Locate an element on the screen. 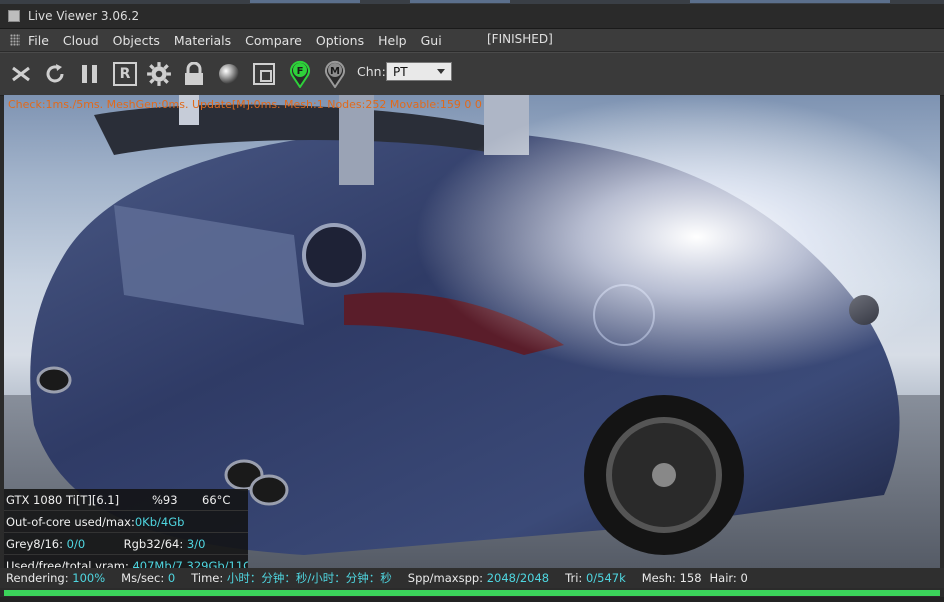 This screenshot has width=944, height=602. menu-file: File is located at coordinates (38, 40).